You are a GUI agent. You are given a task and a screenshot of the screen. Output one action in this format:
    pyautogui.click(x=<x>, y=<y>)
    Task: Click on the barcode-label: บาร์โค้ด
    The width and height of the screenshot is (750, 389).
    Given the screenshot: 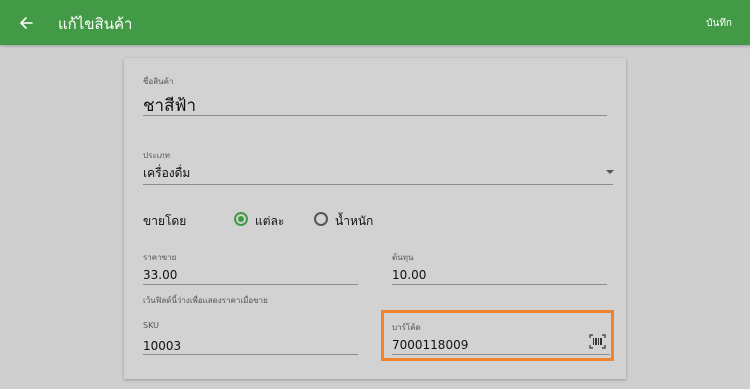 What is the action you would take?
    pyautogui.click(x=406, y=327)
    